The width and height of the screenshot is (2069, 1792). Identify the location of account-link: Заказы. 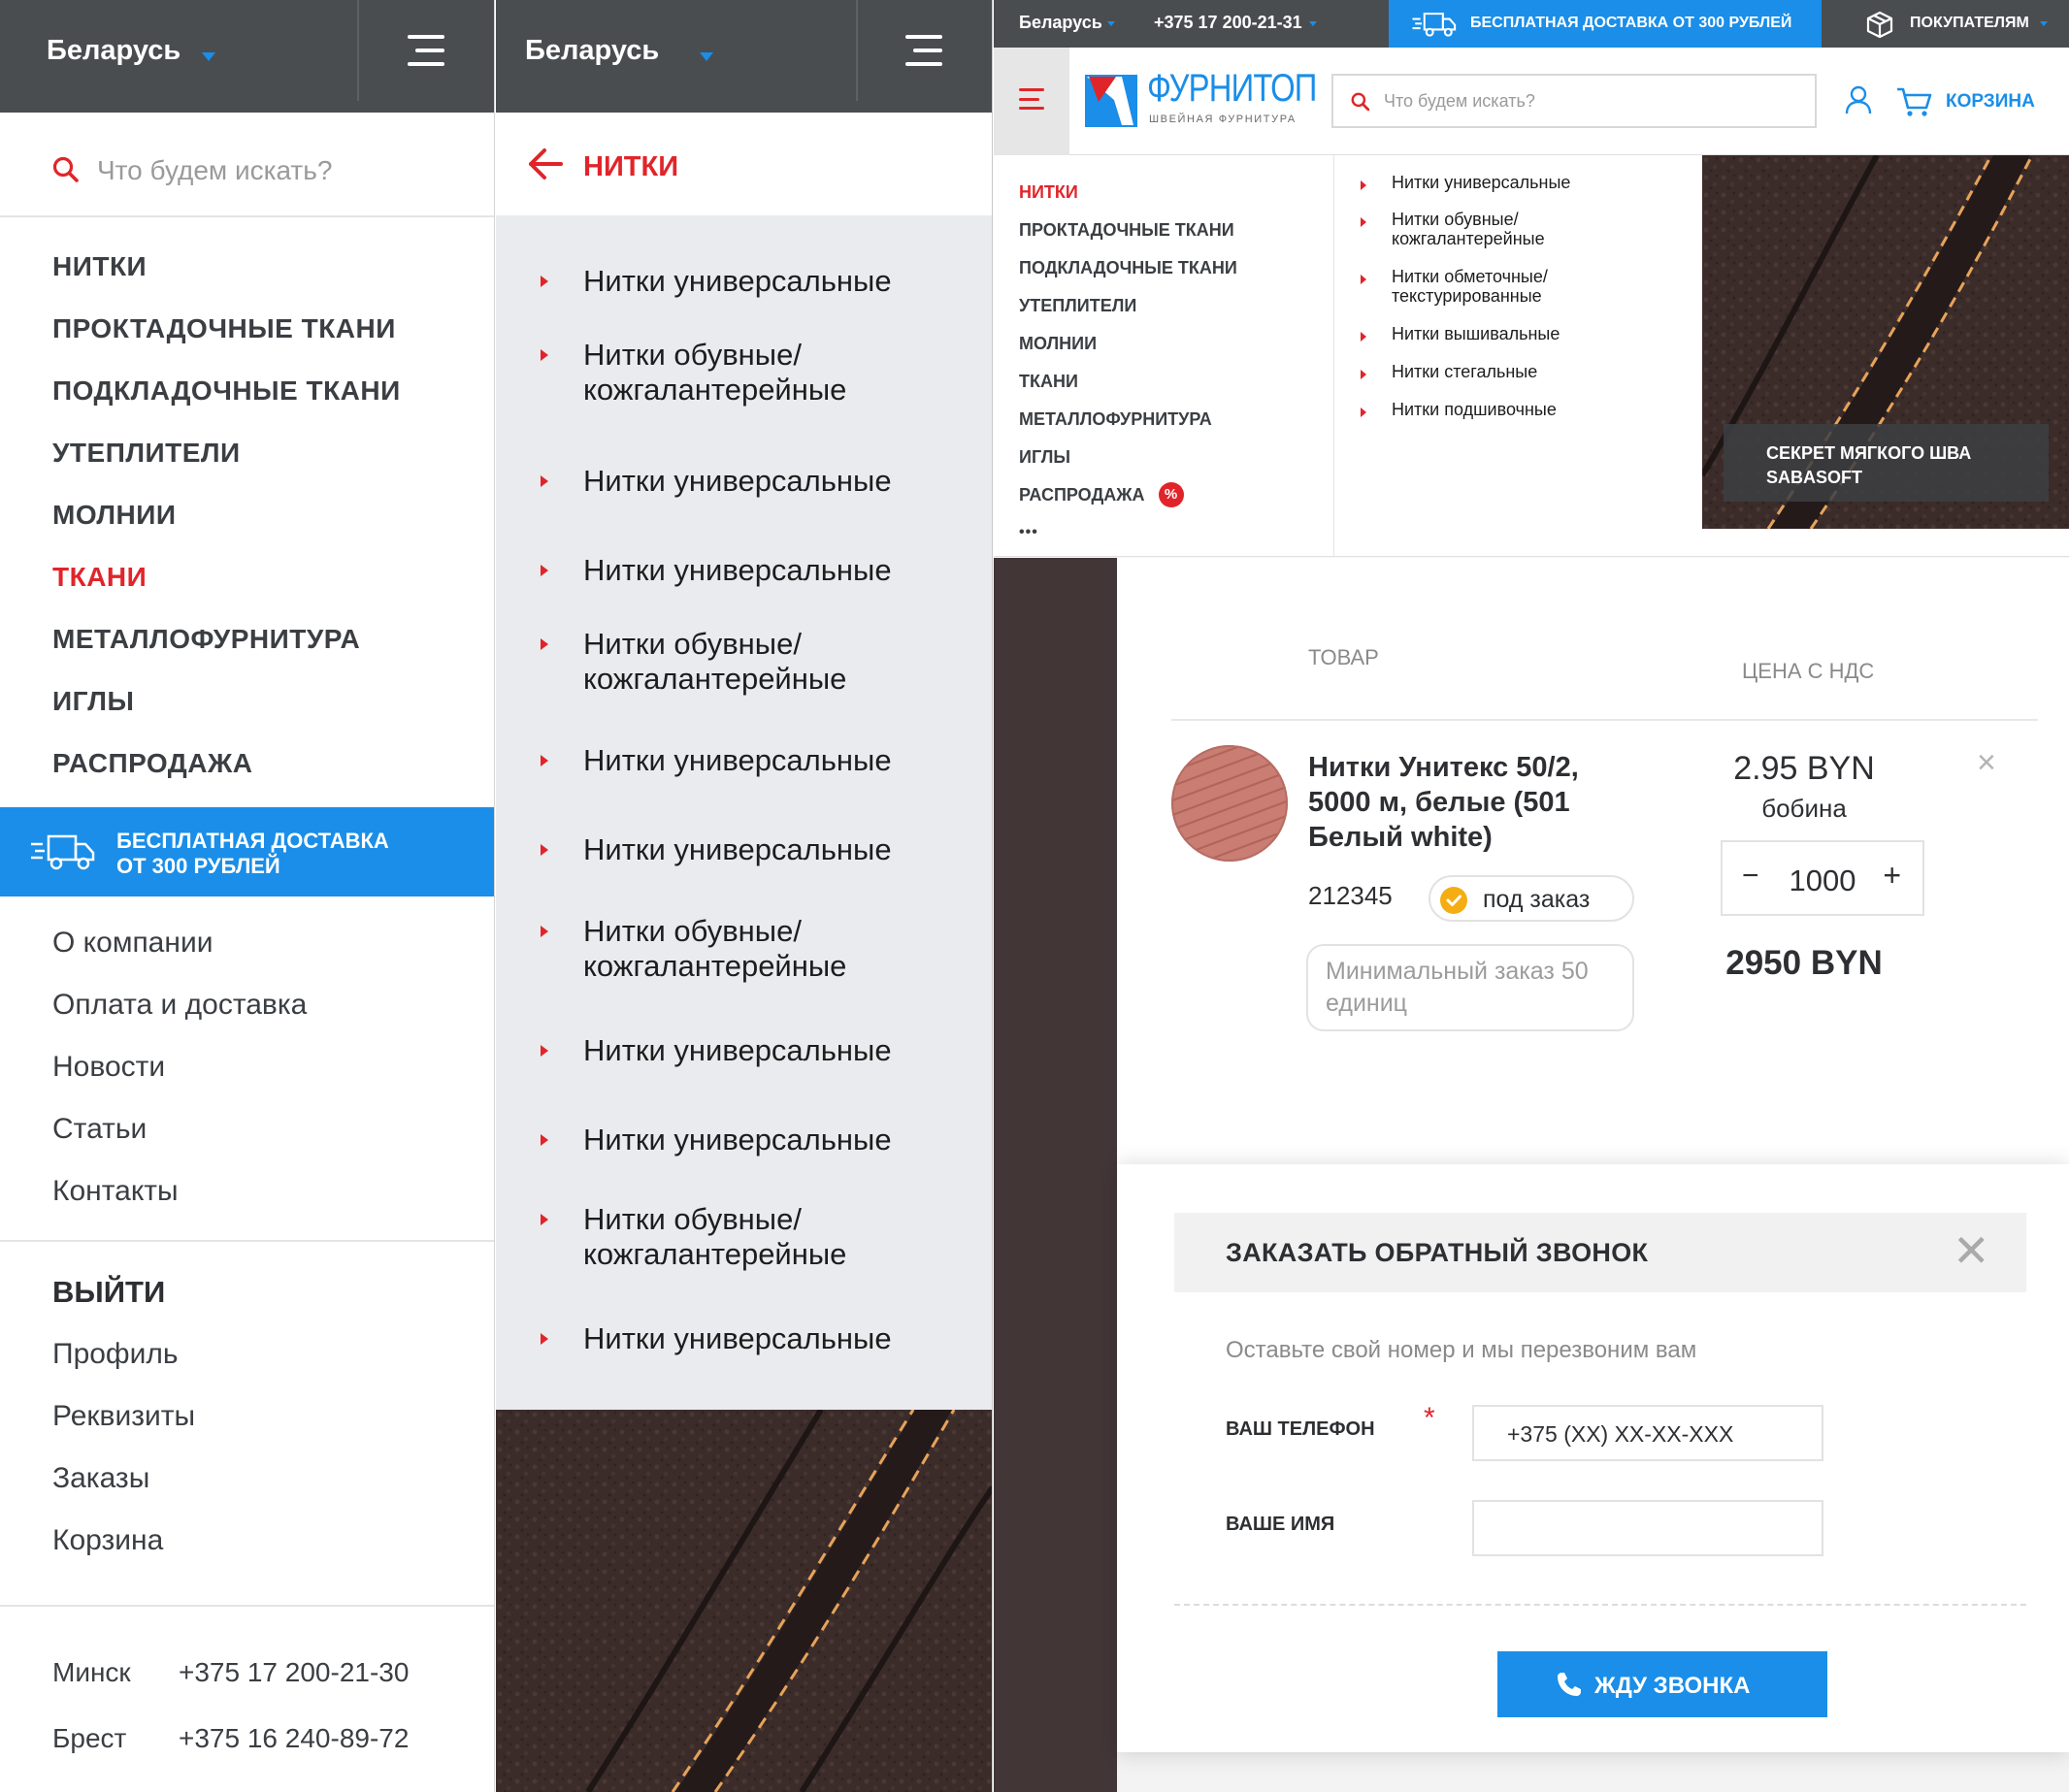
(123, 1488).